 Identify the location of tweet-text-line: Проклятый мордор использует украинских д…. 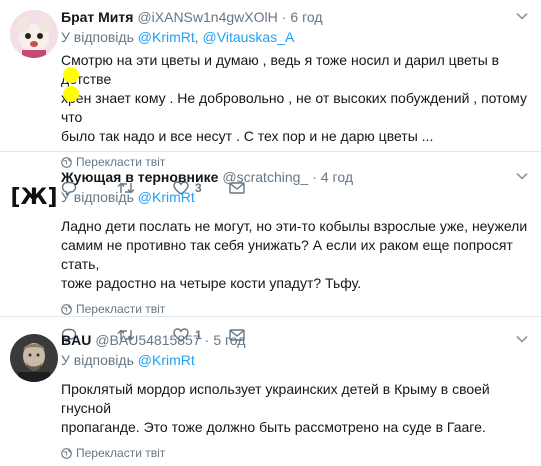
(275, 398).